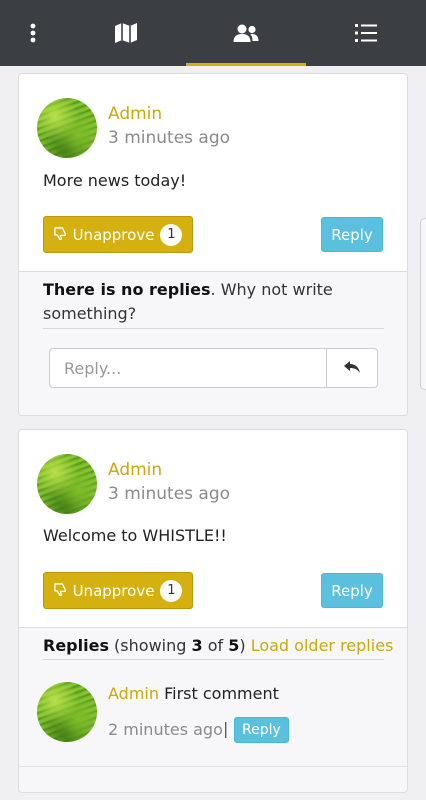 This screenshot has height=800, width=426. I want to click on reply-form, so click(213, 368).